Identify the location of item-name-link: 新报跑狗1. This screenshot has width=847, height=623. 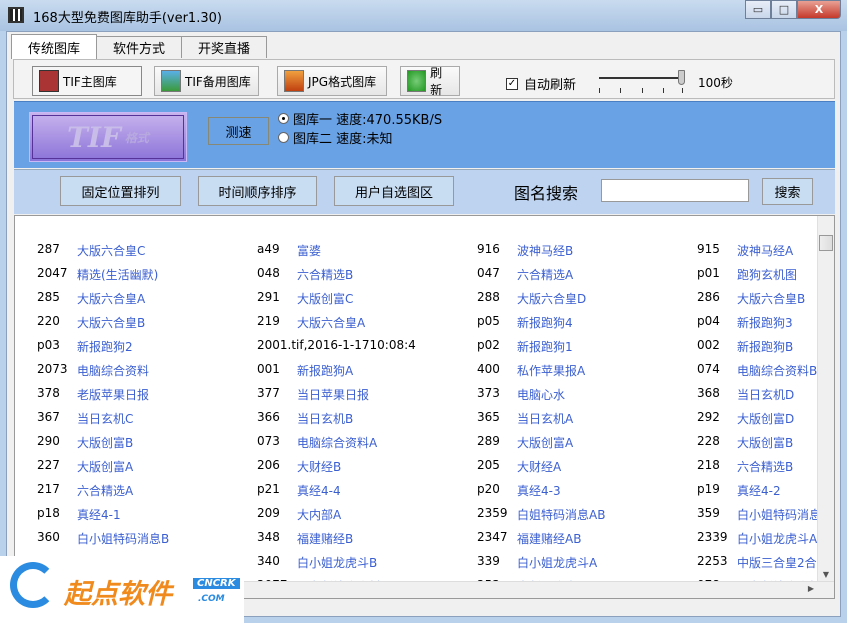
(545, 346).